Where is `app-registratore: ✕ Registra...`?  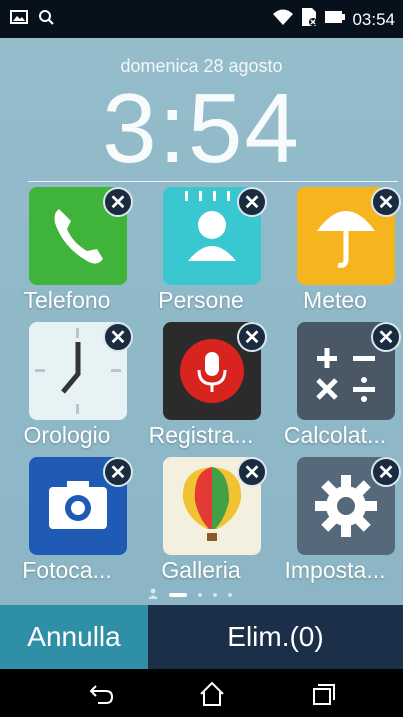 app-registratore: ✕ Registra... is located at coordinates (201, 388).